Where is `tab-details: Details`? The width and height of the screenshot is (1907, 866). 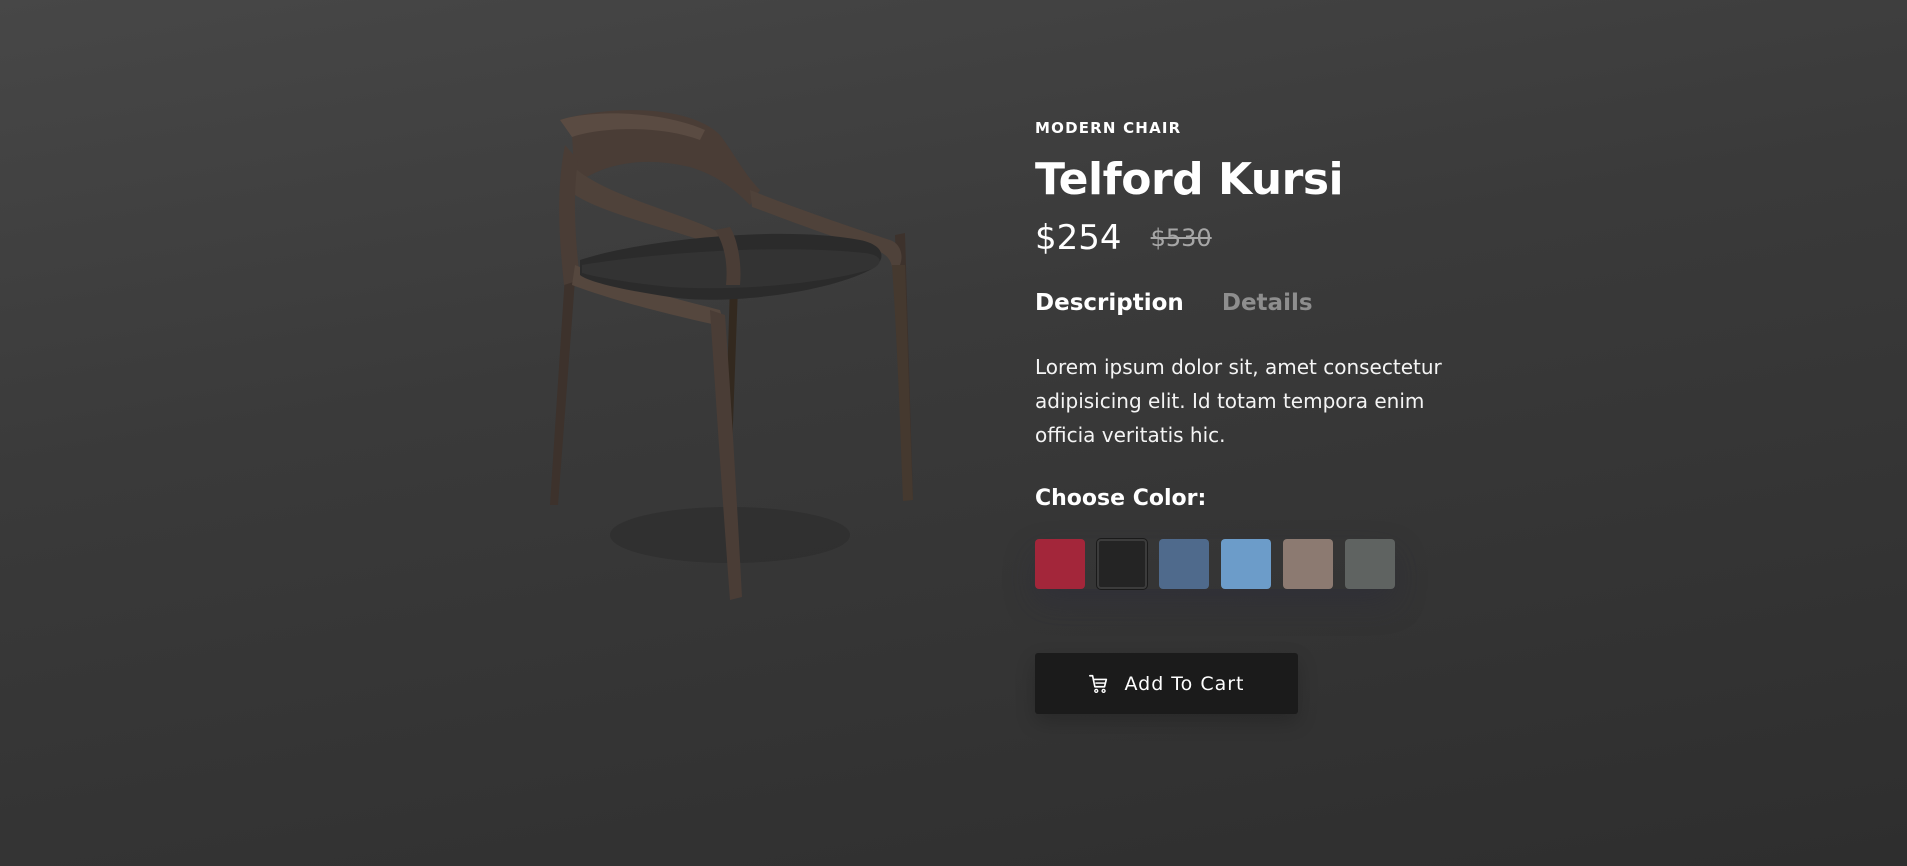
tab-details: Details is located at coordinates (1267, 303).